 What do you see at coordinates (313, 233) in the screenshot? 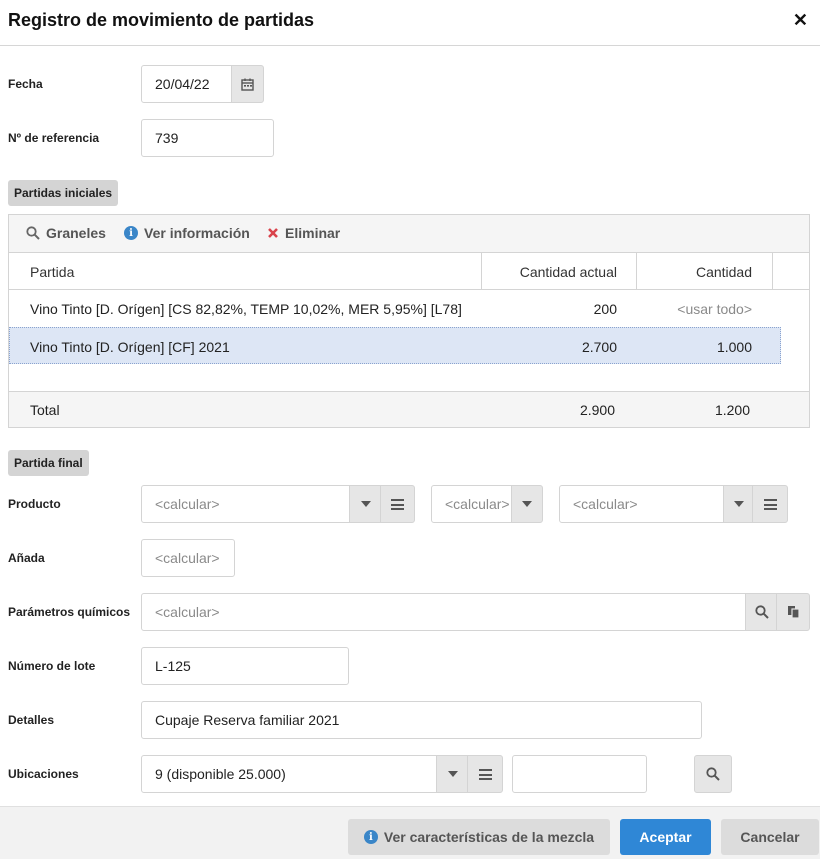
I see `eliminar-label: Eliminar` at bounding box center [313, 233].